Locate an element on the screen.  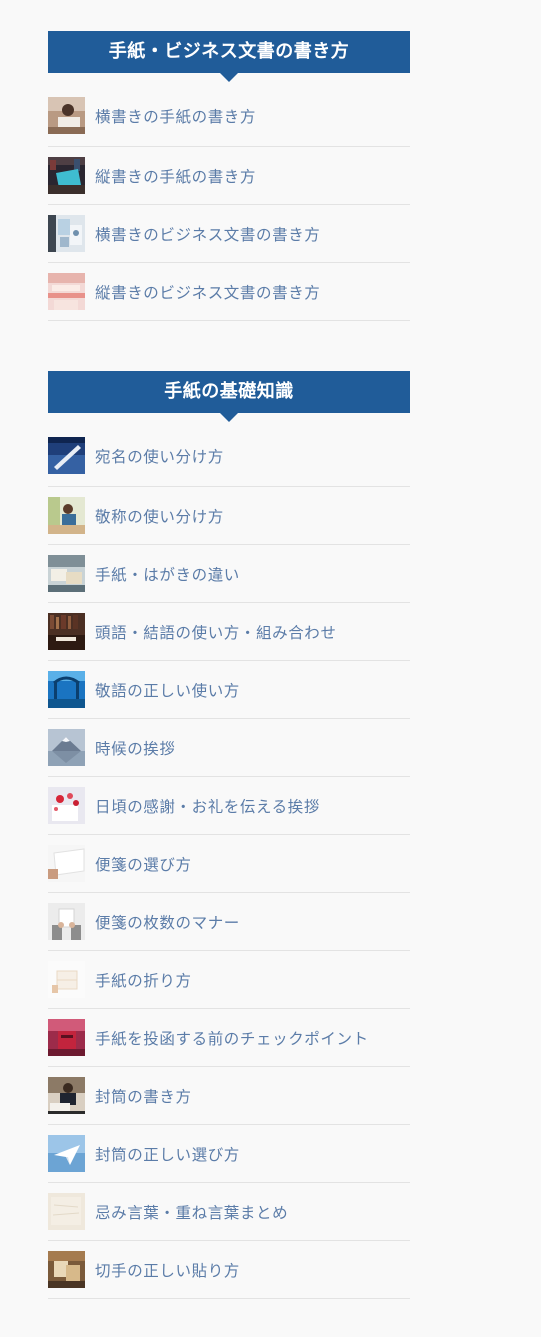
list-item: 切手の正しい貼り方 is located at coordinates (229, 1270).